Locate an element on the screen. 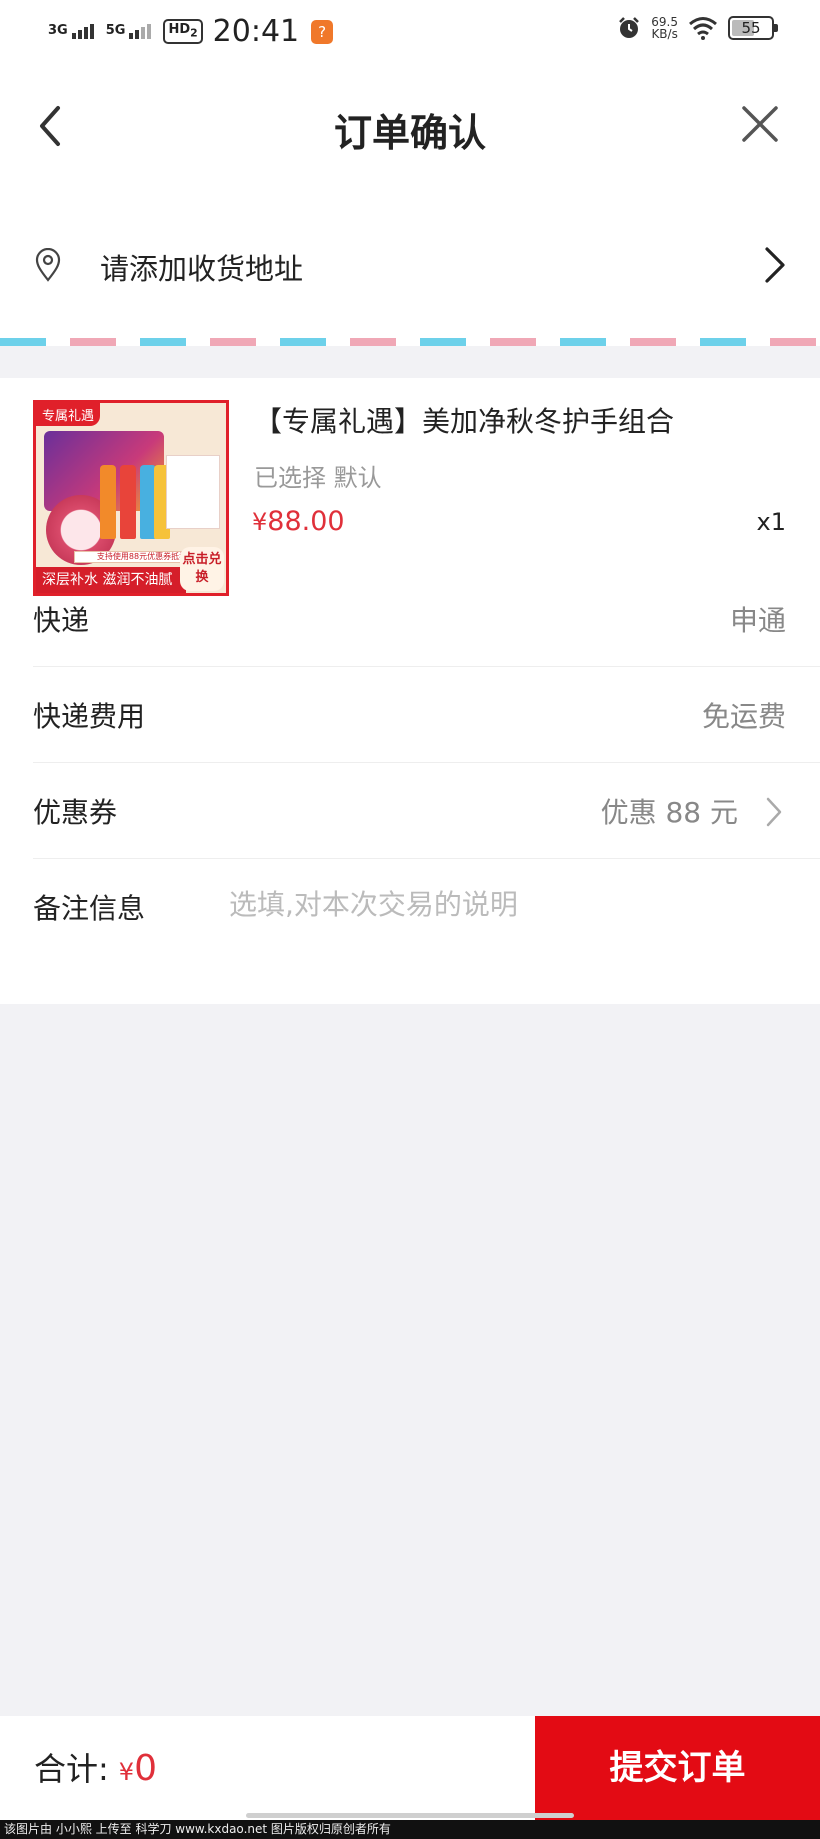  status-bar: 3G 5G HD2 20:41 ? 69.5 KB/s 55 is located at coordinates (410, 33).